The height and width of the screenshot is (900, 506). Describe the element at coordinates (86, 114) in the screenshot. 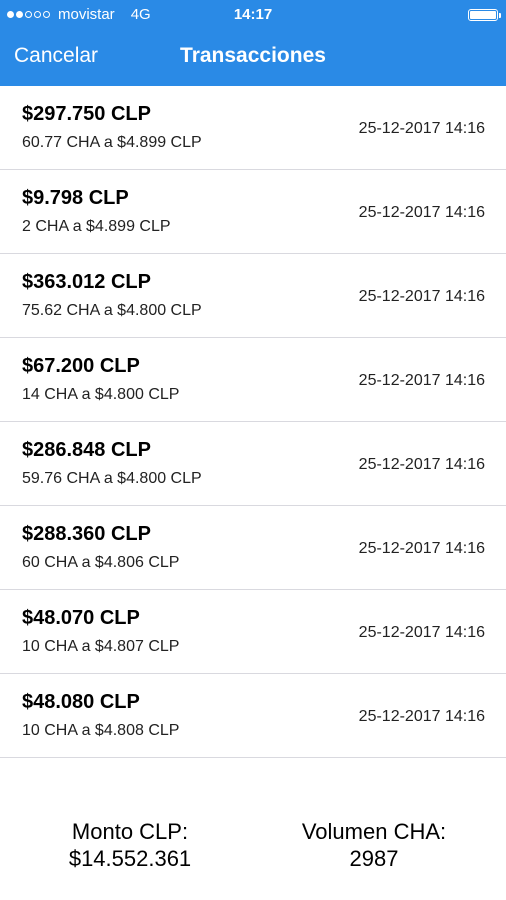

I see `transaction-amount: $297.750 CLP` at that location.